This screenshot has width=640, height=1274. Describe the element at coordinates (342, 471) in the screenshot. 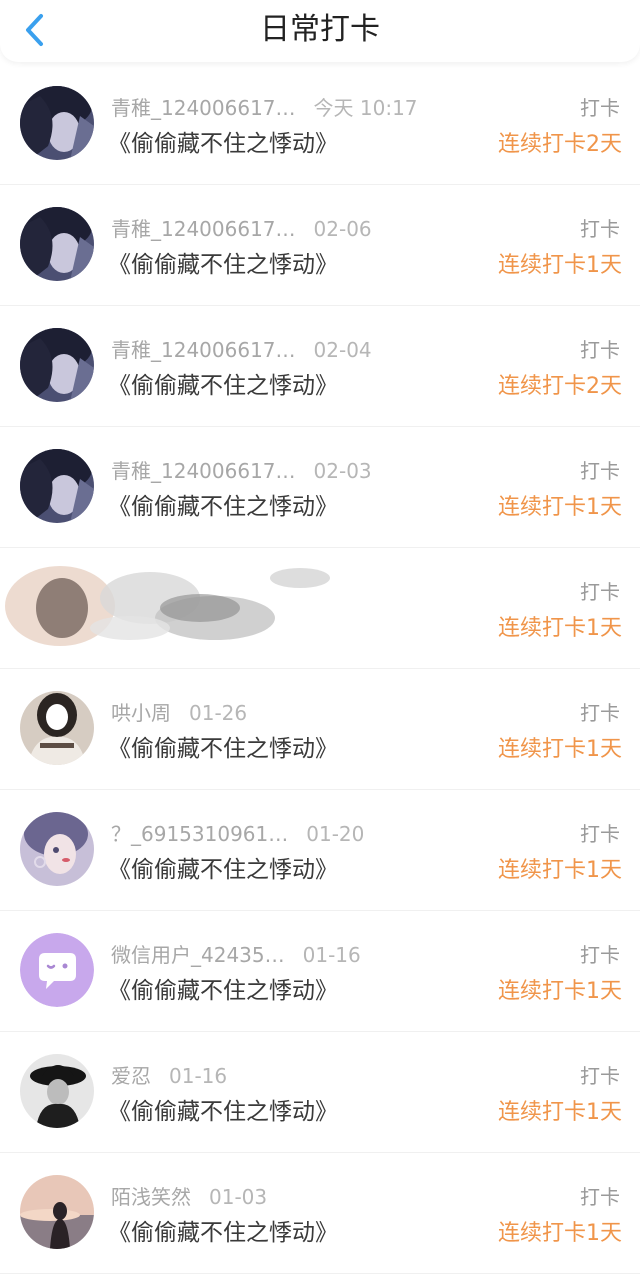

I see `checkin-date: 02-03` at that location.